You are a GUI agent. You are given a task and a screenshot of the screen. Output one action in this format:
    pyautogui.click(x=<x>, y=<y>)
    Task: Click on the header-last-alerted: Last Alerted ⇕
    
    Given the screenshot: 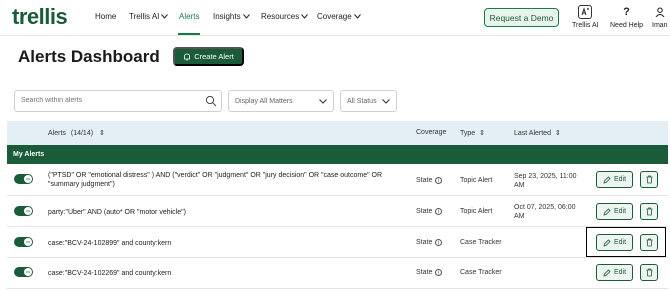 What is the action you would take?
    pyautogui.click(x=537, y=133)
    